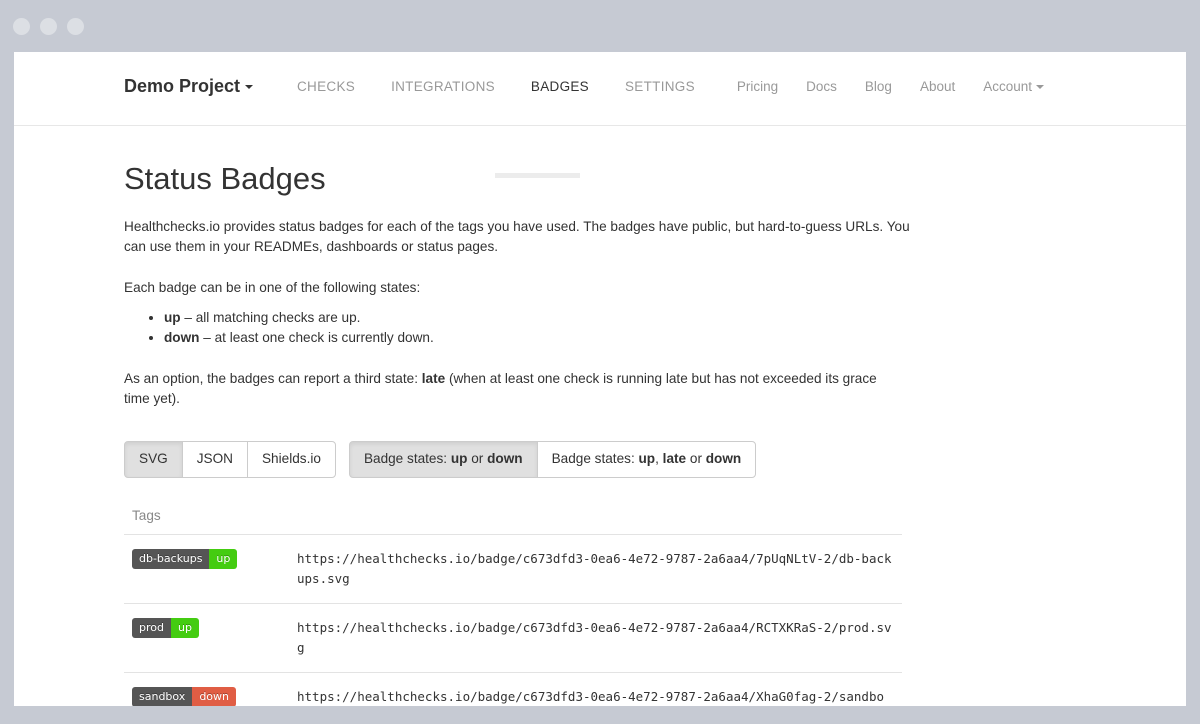 This screenshot has height=724, width=1200. Describe the element at coordinates (326, 86) in the screenshot. I see `nav-item-checks: CHECKS` at that location.